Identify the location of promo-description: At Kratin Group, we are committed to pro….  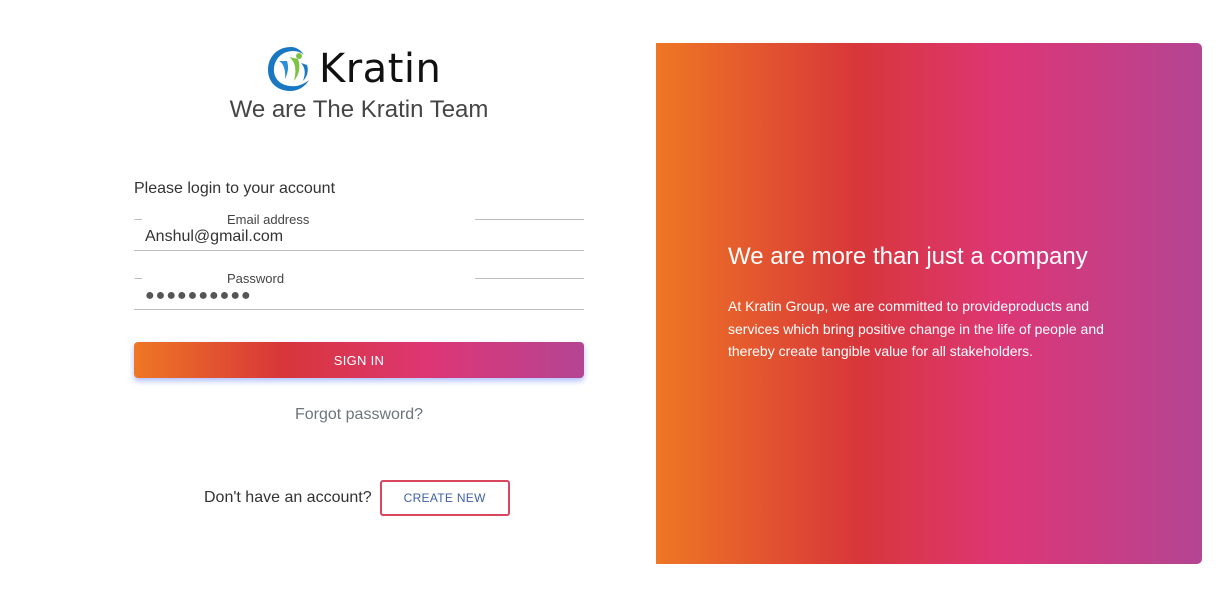
(916, 328).